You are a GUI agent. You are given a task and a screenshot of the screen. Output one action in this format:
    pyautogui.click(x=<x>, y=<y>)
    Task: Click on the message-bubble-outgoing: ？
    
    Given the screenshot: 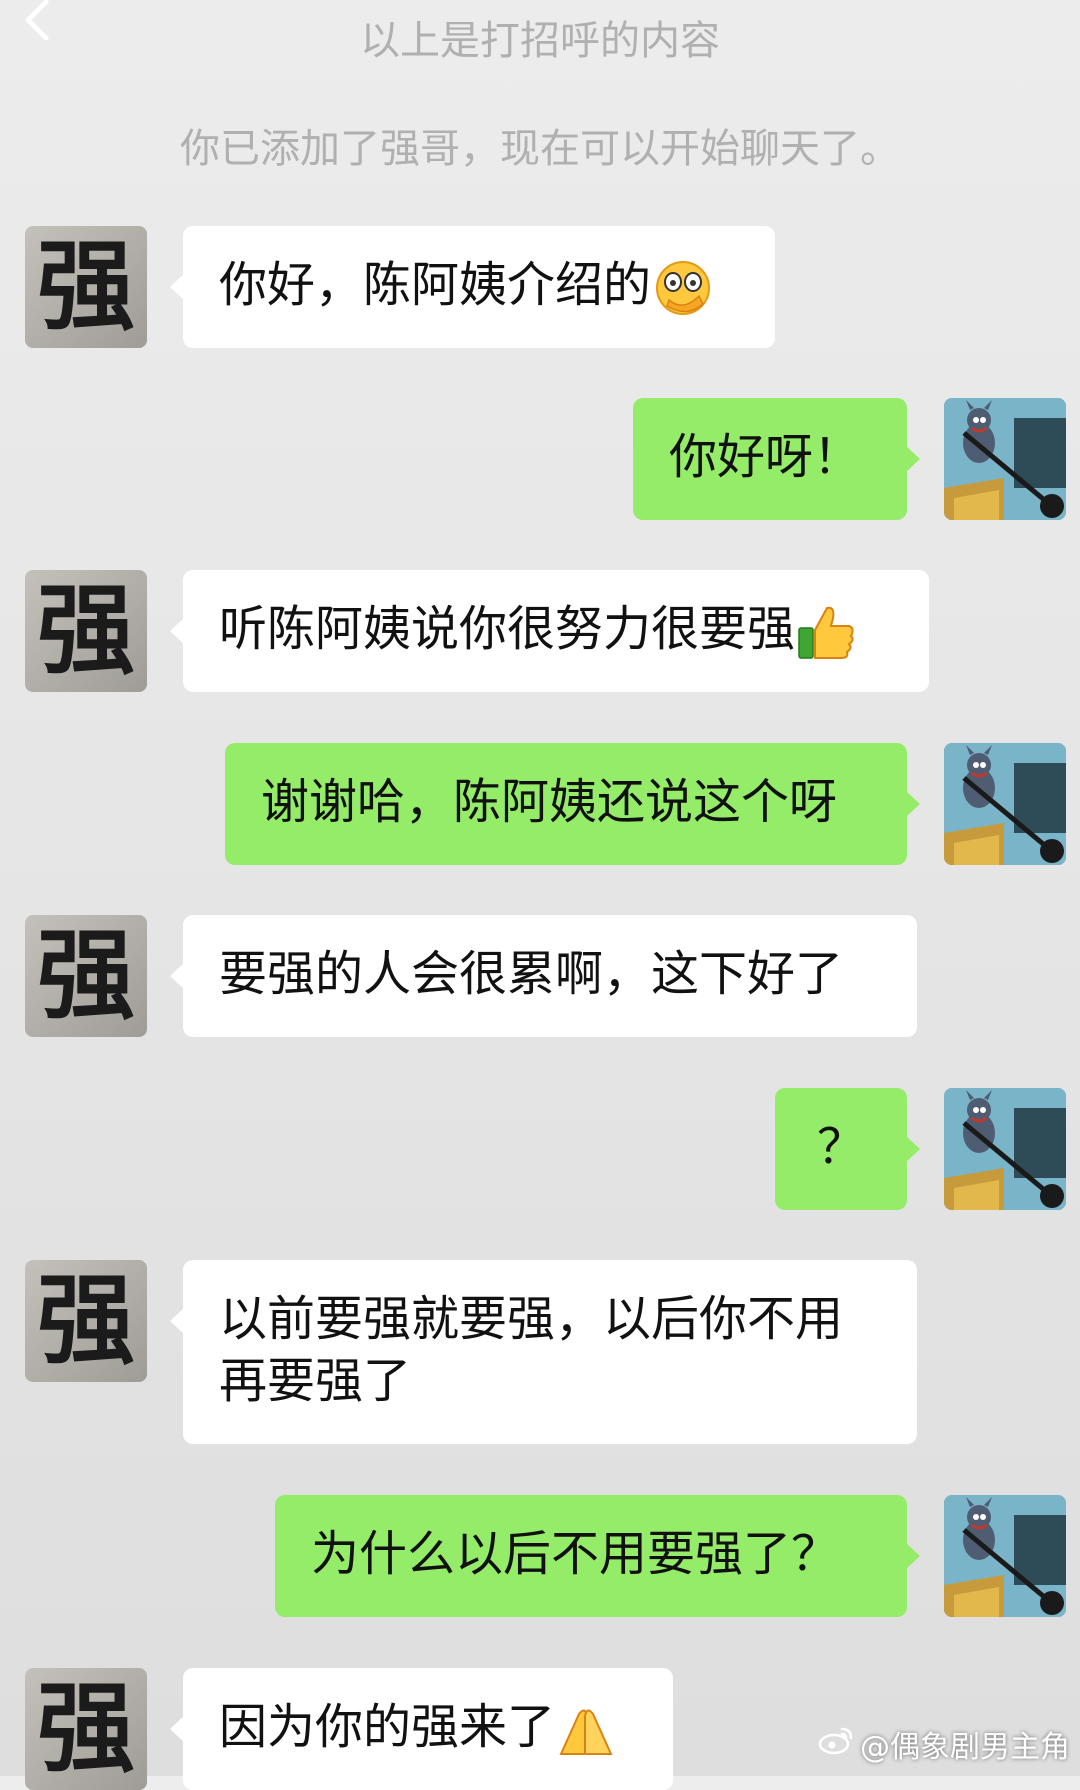 What is the action you would take?
    pyautogui.click(x=847, y=1149)
    